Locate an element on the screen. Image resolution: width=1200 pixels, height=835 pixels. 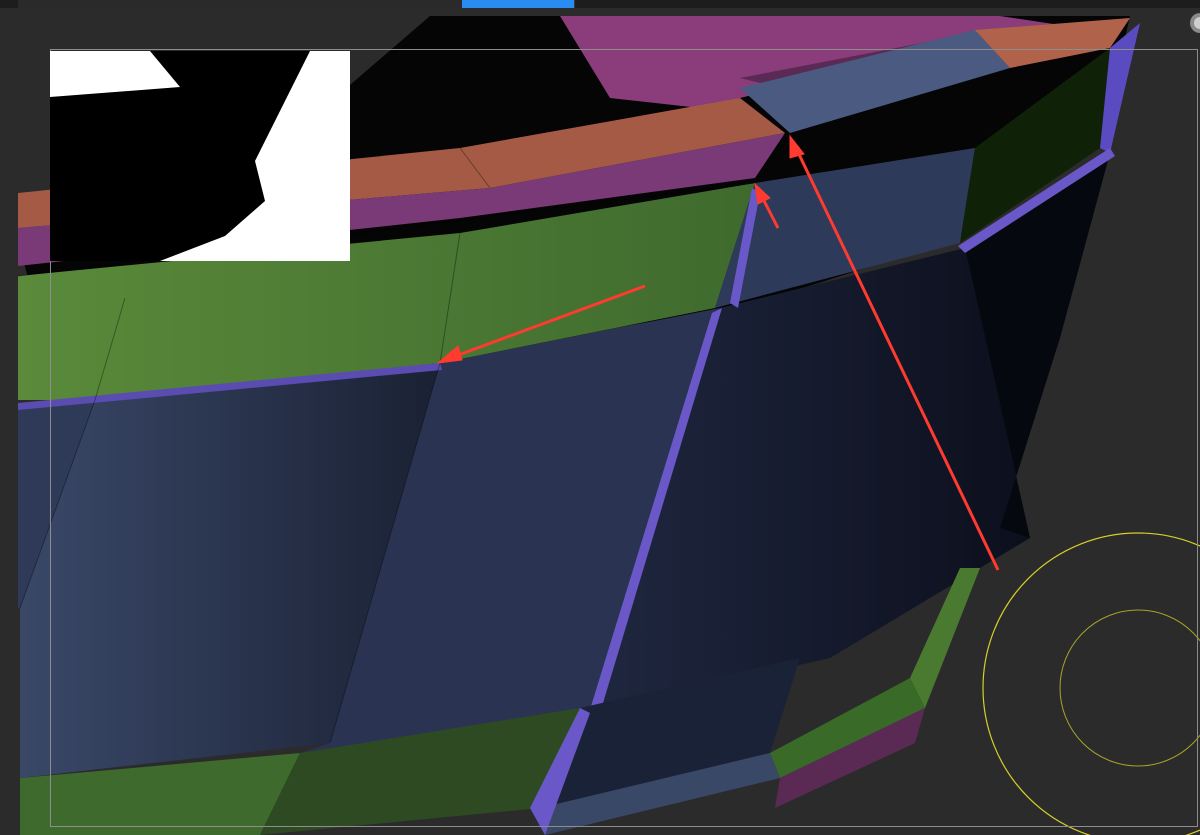
top-tab-bar is located at coordinates (600, 4).